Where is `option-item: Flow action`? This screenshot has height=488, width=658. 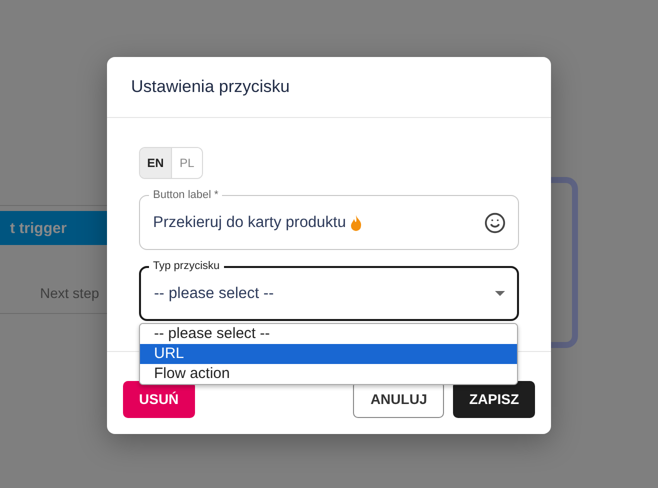
option-item: Flow action is located at coordinates (328, 374).